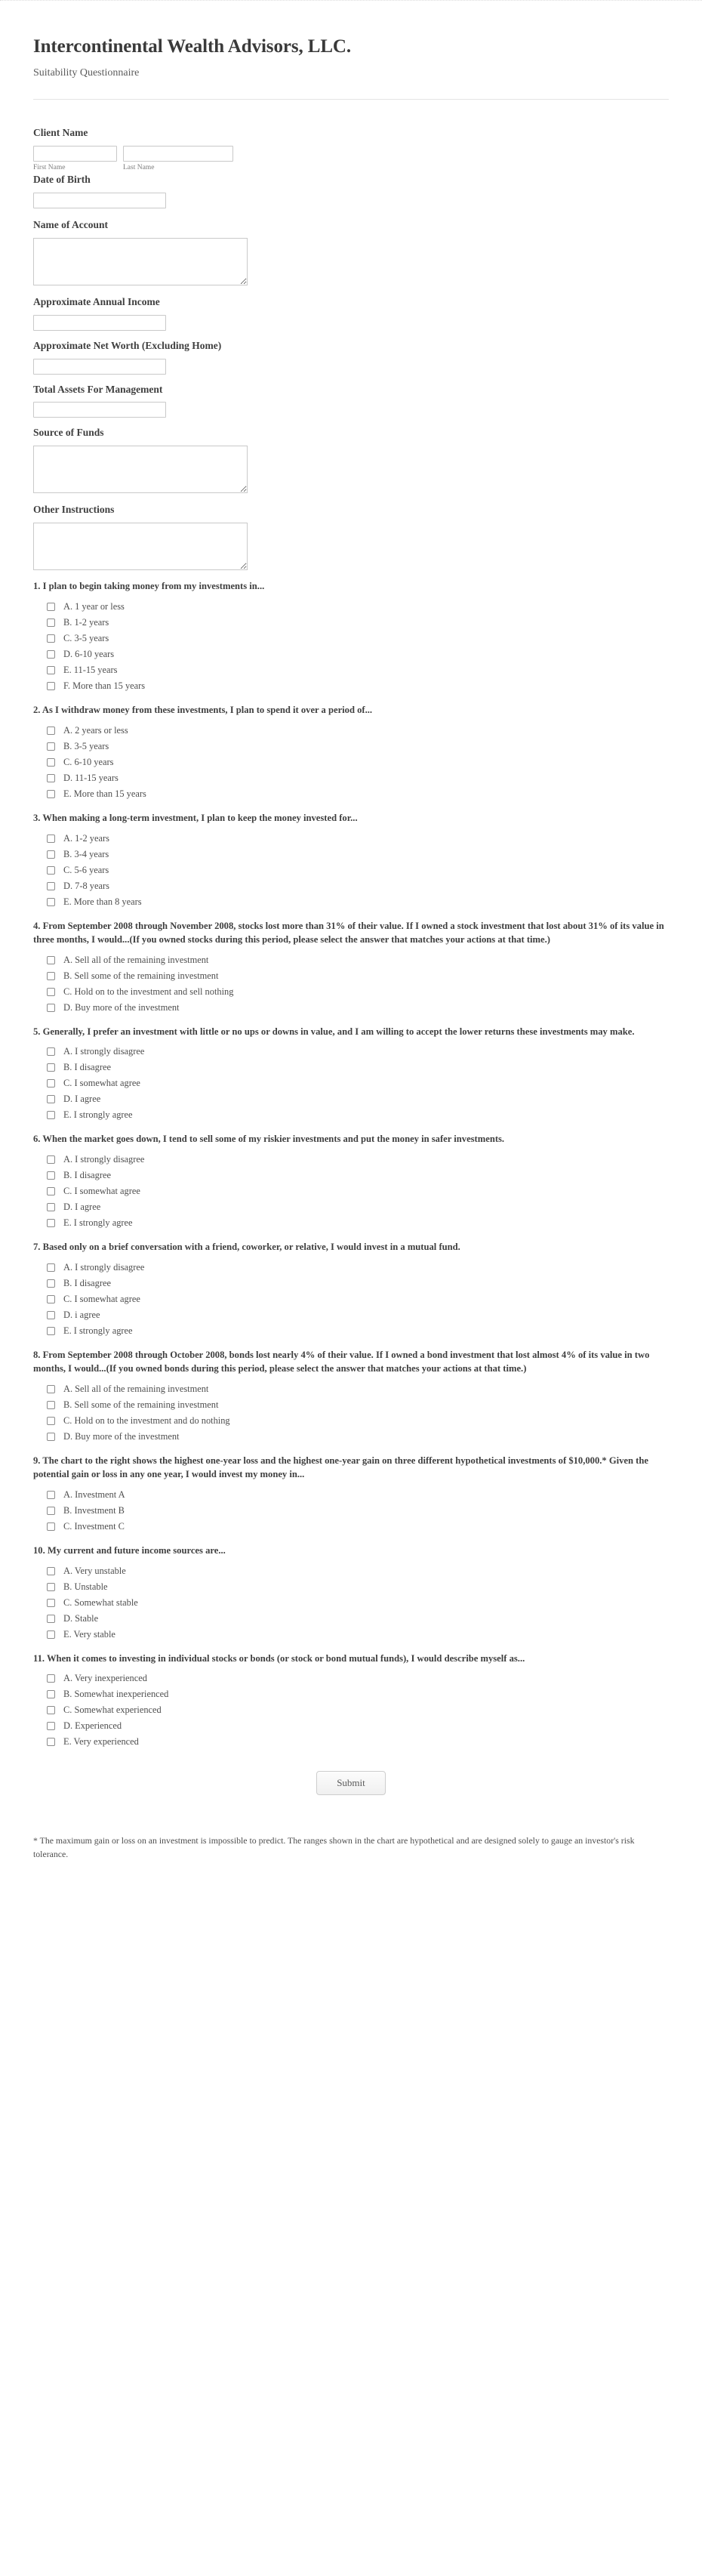 The image size is (702, 2576). Describe the element at coordinates (351, 870) in the screenshot. I see `option-row: C. 5-6 years` at that location.